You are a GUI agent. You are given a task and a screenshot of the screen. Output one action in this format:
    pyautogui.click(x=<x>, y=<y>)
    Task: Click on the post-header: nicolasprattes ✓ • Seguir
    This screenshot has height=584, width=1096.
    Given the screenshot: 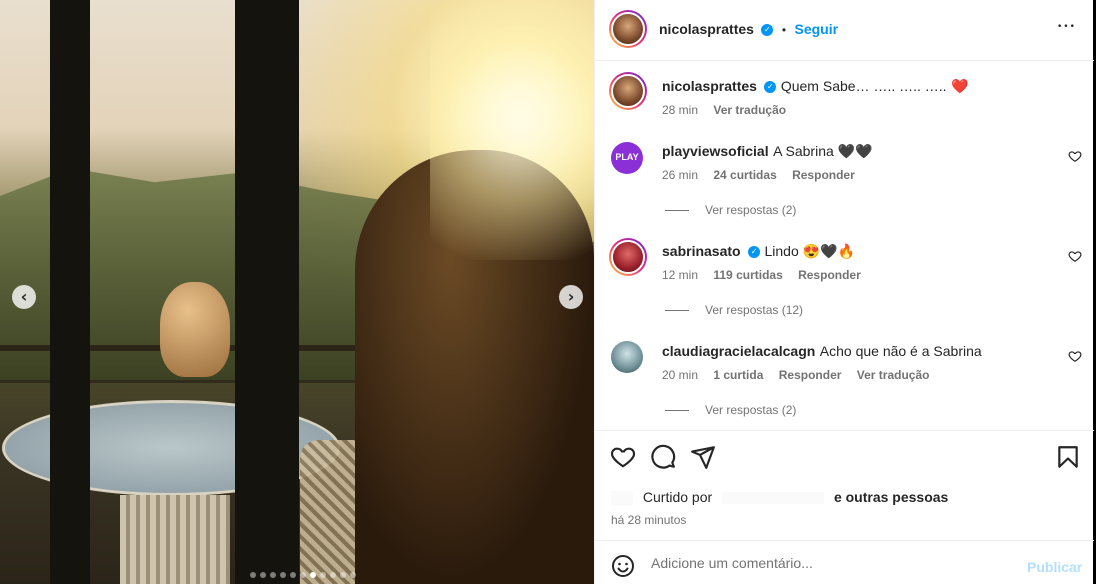 What is the action you would take?
    pyautogui.click(x=748, y=30)
    